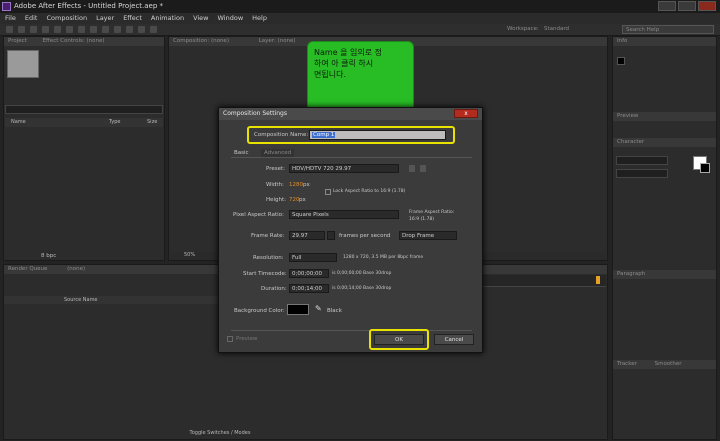 The image size is (720, 441). I want to click on tab-layer: Layer: (none), so click(277, 41).